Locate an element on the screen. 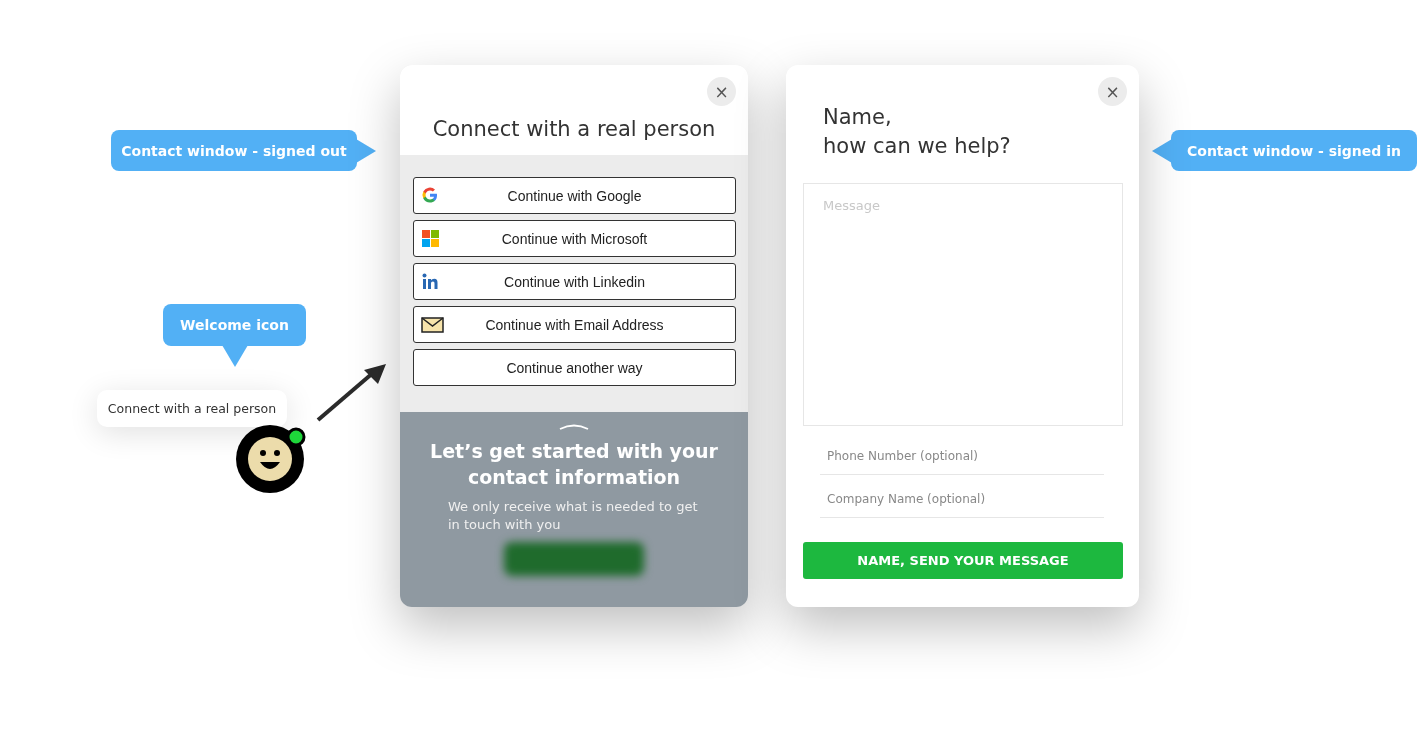  window-title: Name, how can we help? is located at coordinates (917, 132).